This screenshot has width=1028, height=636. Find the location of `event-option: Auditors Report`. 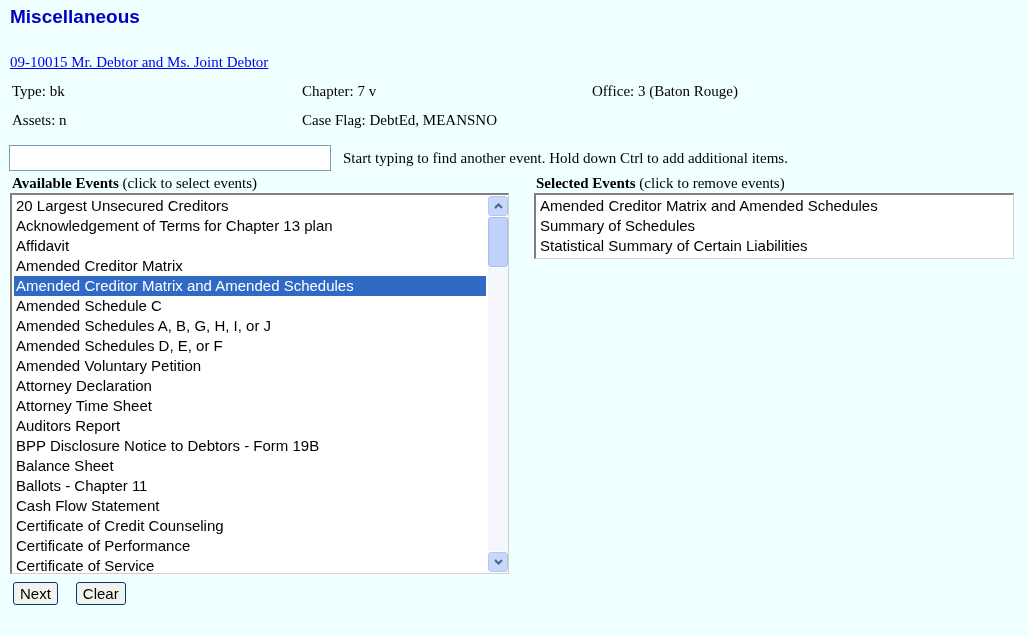

event-option: Auditors Report is located at coordinates (250, 426).